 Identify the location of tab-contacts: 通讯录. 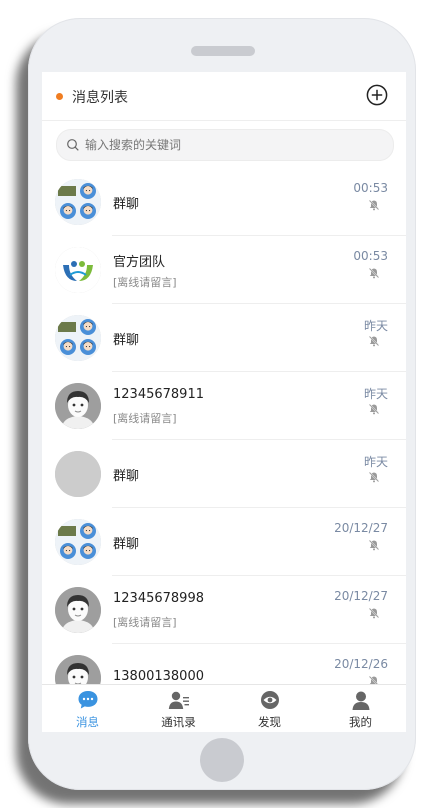
(178, 708).